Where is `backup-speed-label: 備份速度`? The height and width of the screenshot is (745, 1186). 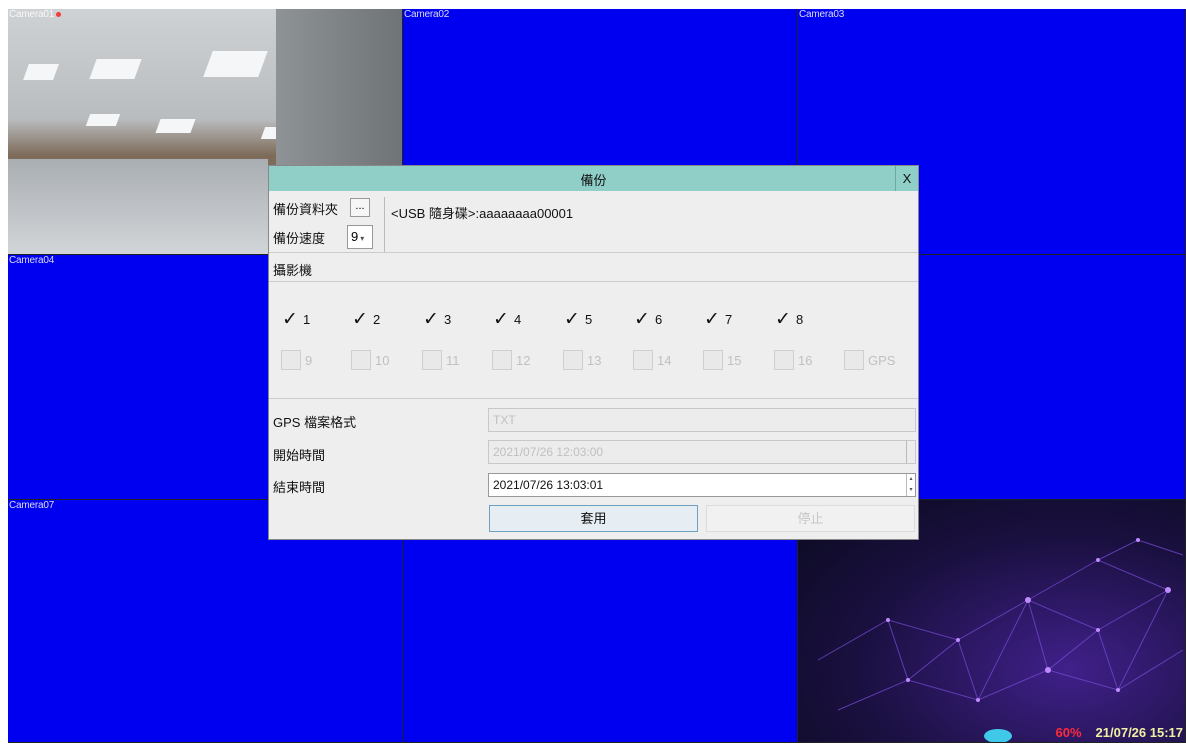
backup-speed-label: 備份速度 is located at coordinates (299, 238).